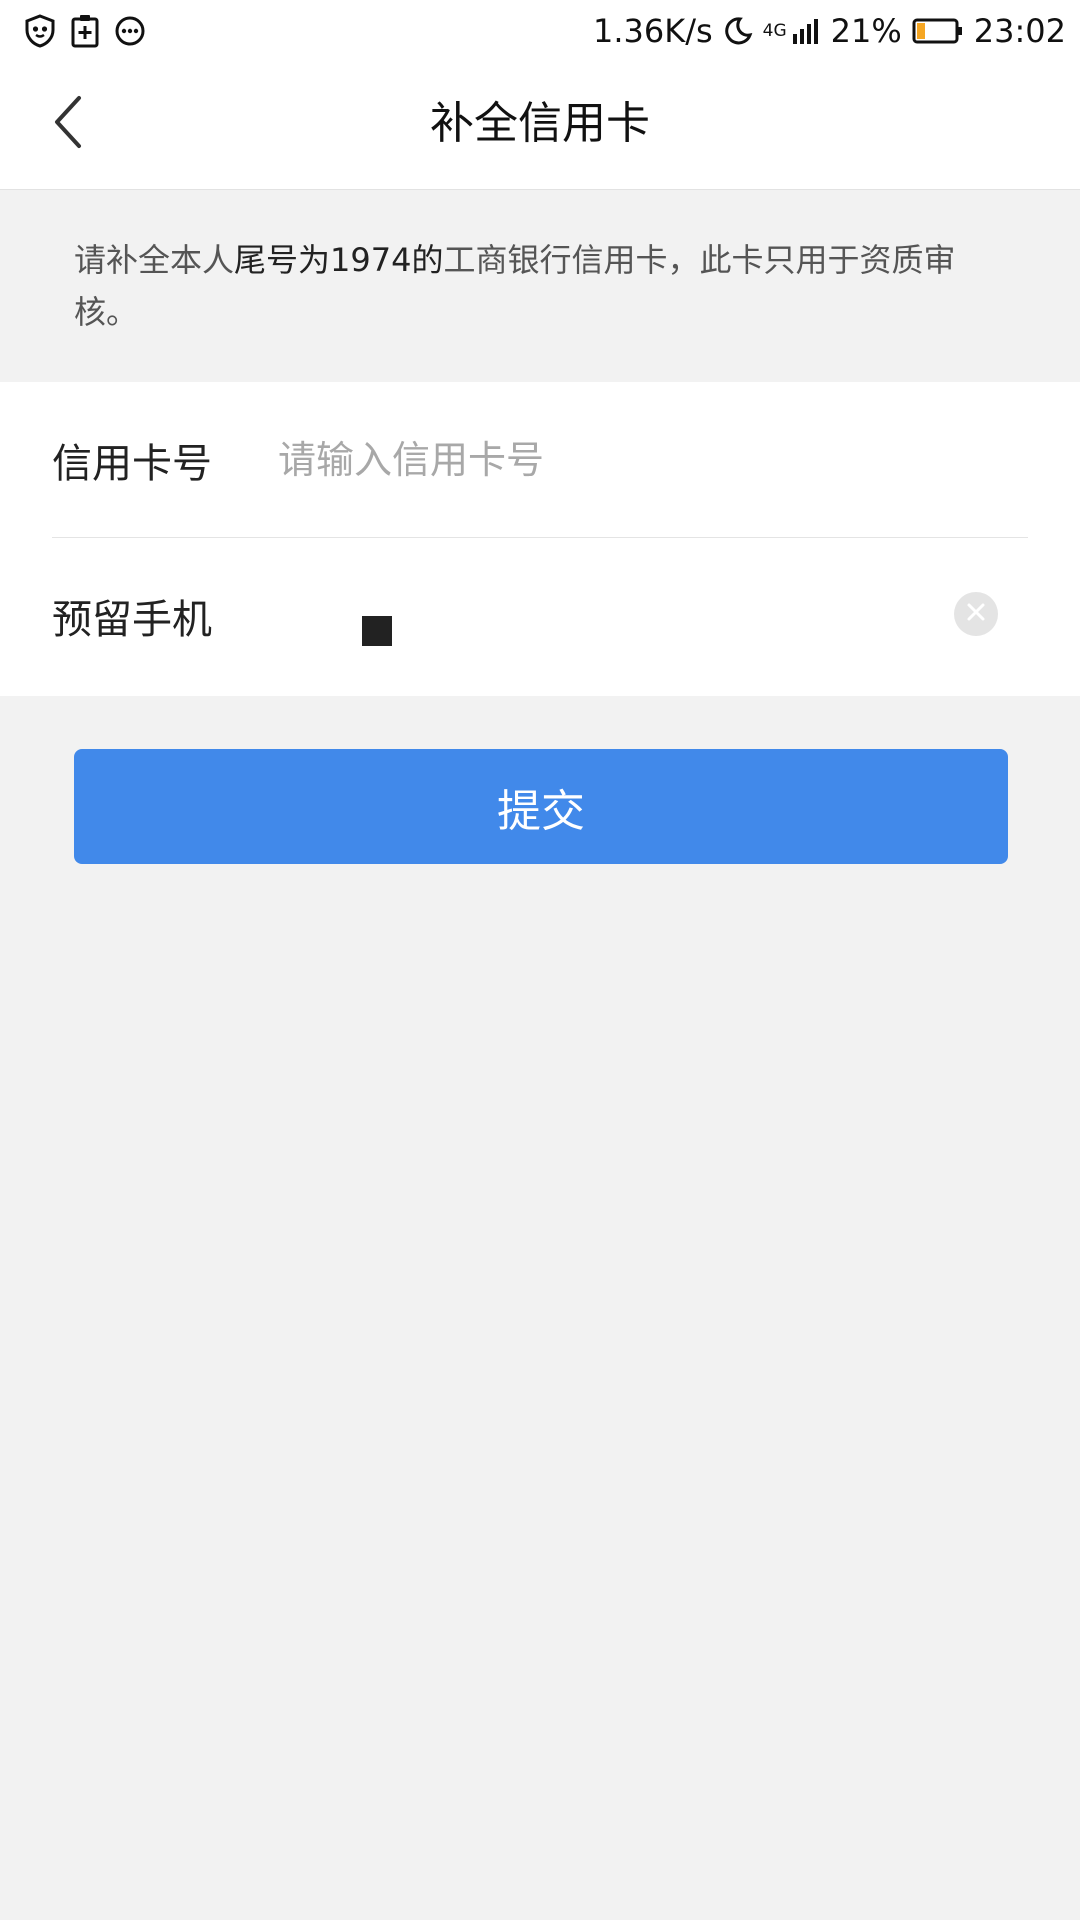  Describe the element at coordinates (652, 31) in the screenshot. I see `net-speed: 1.36K/s` at that location.